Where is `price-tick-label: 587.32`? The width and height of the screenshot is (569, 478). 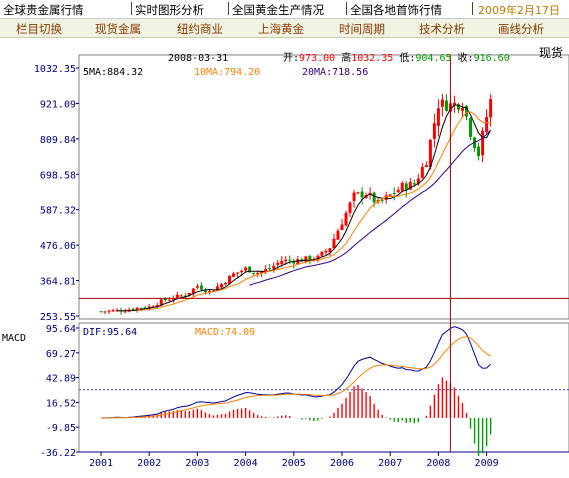 price-tick-label: 587.32 is located at coordinates (58, 211).